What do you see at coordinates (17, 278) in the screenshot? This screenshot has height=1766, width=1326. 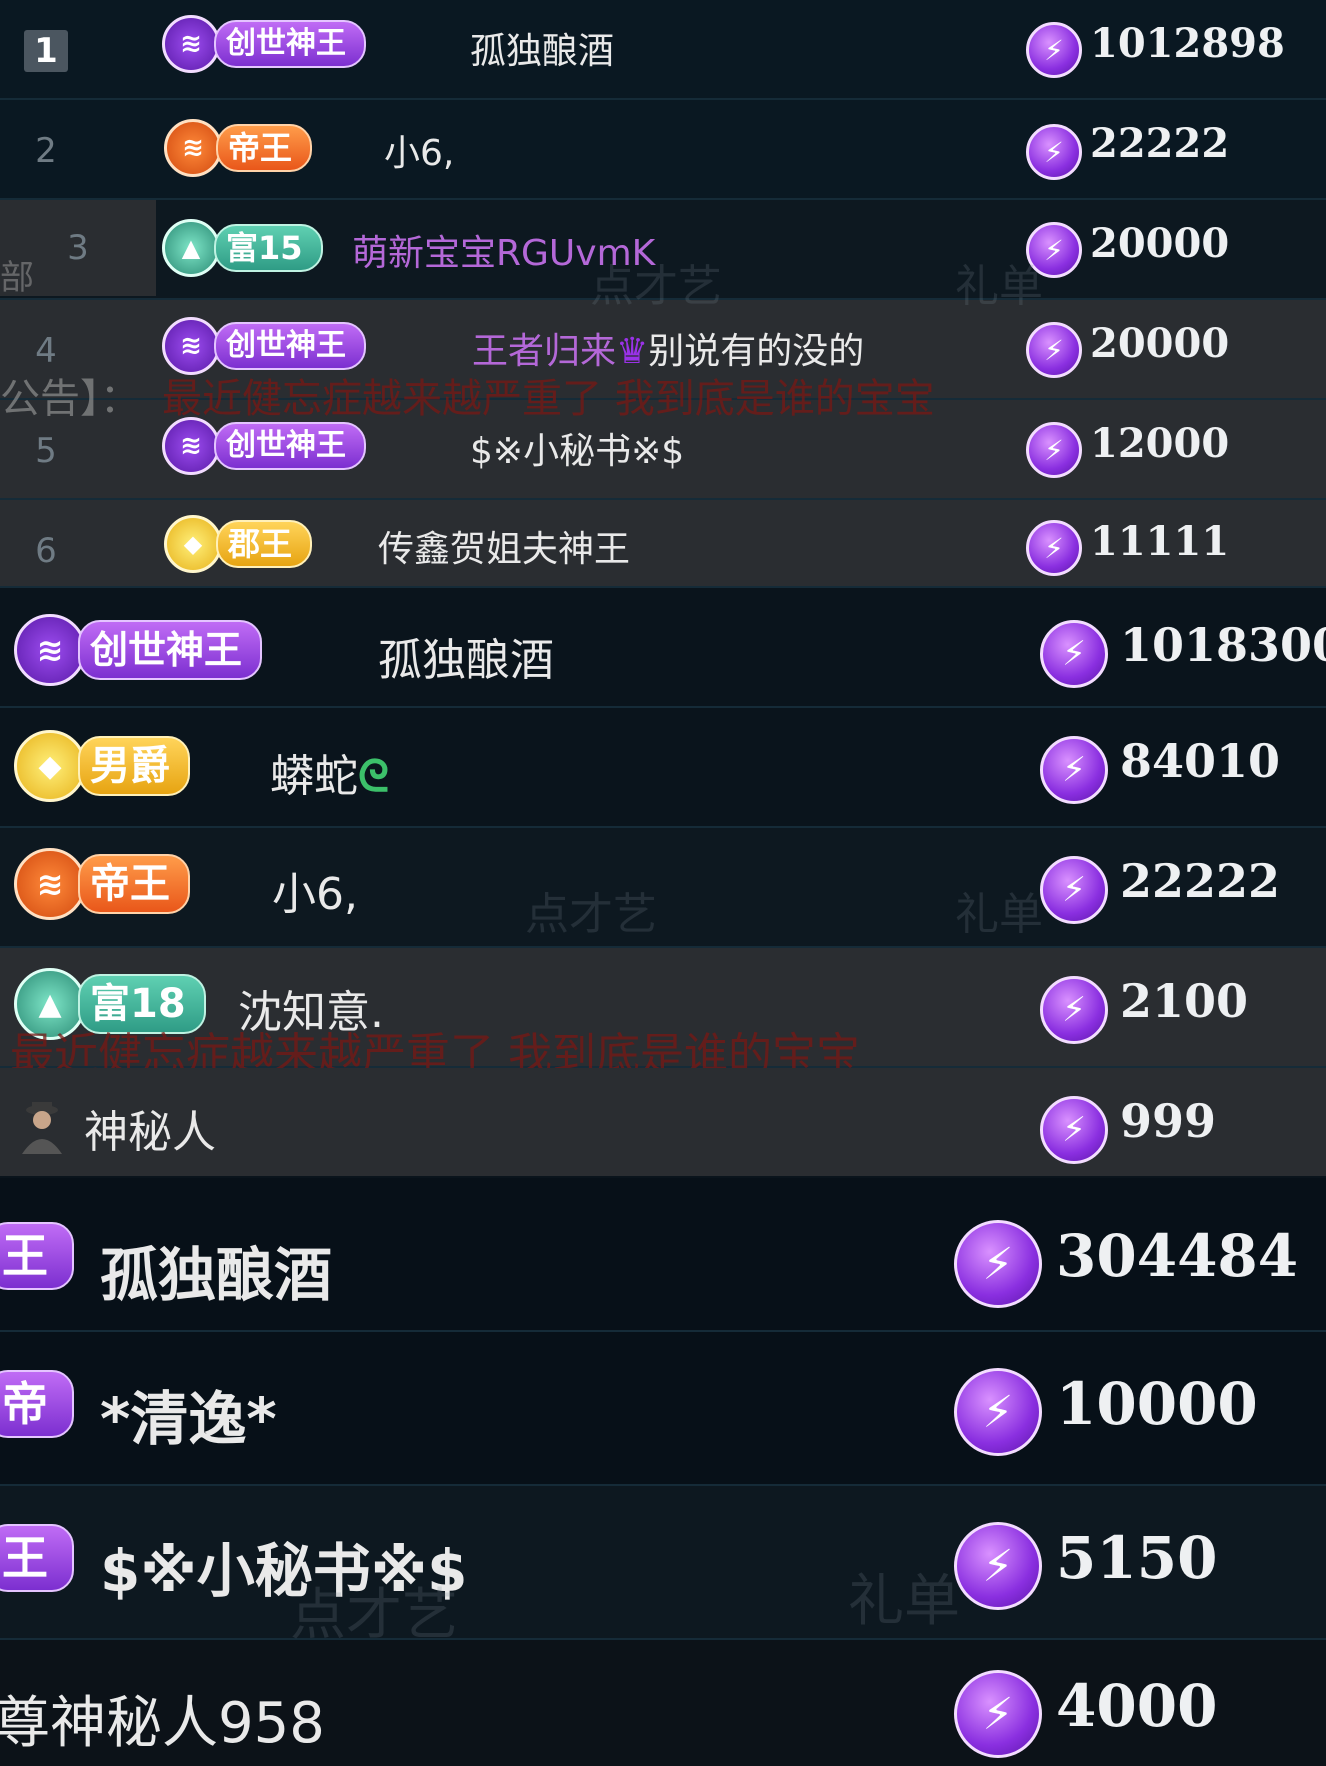 I see `side-label: 部` at bounding box center [17, 278].